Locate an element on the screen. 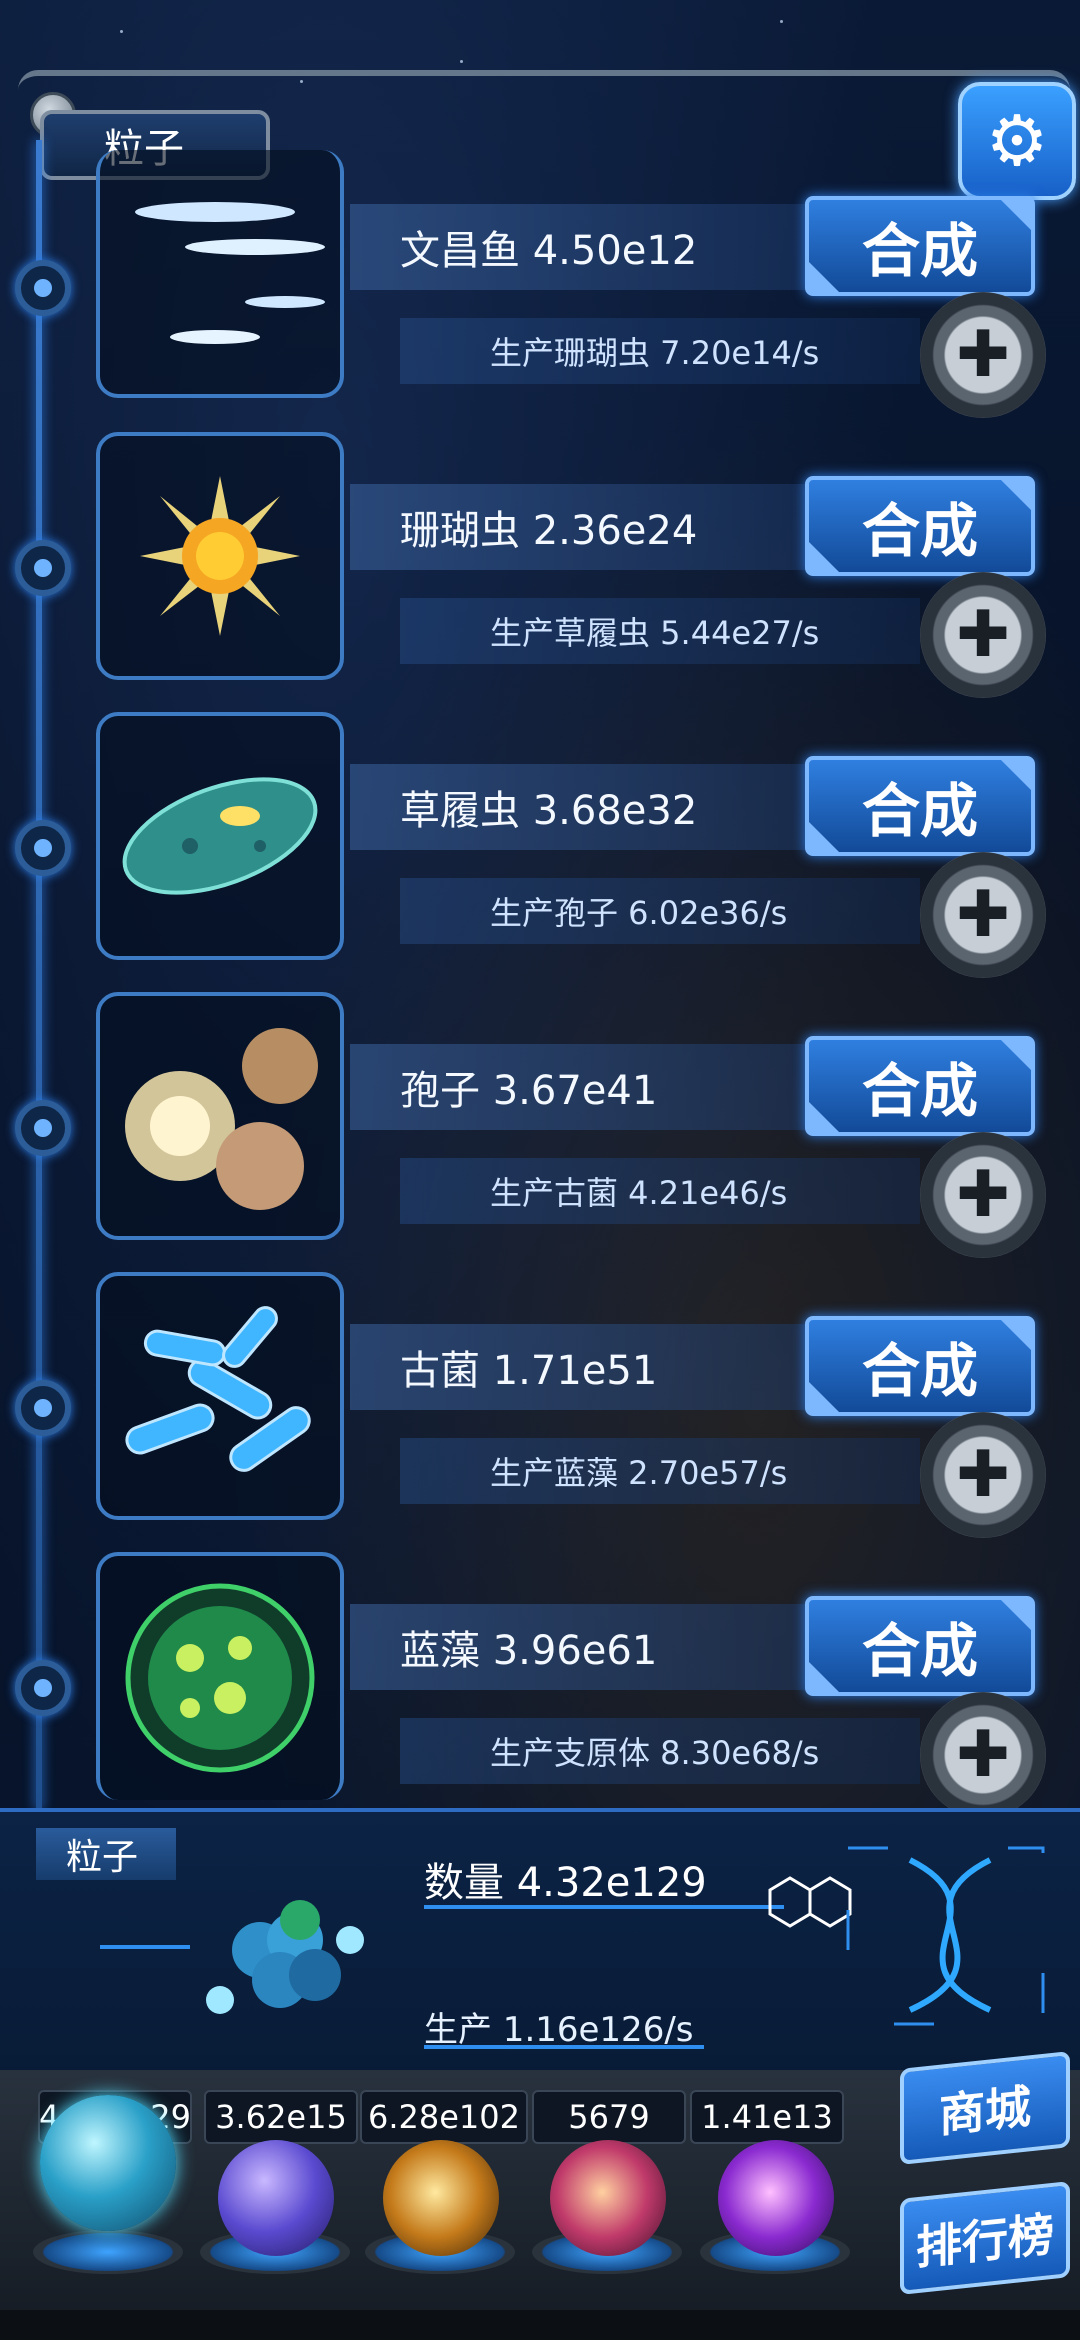  amphioxus-thumb is located at coordinates (220, 274).